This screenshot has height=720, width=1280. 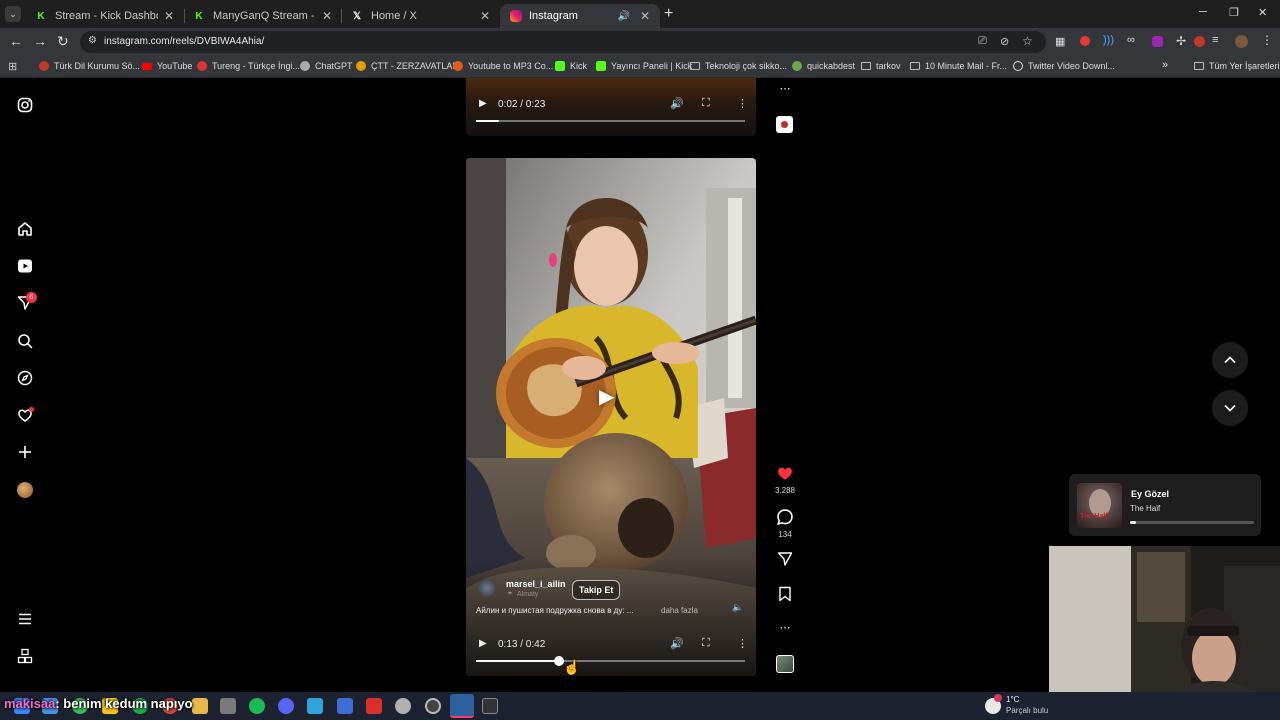 I want to click on extension-purple-icon, so click(x=1157, y=41).